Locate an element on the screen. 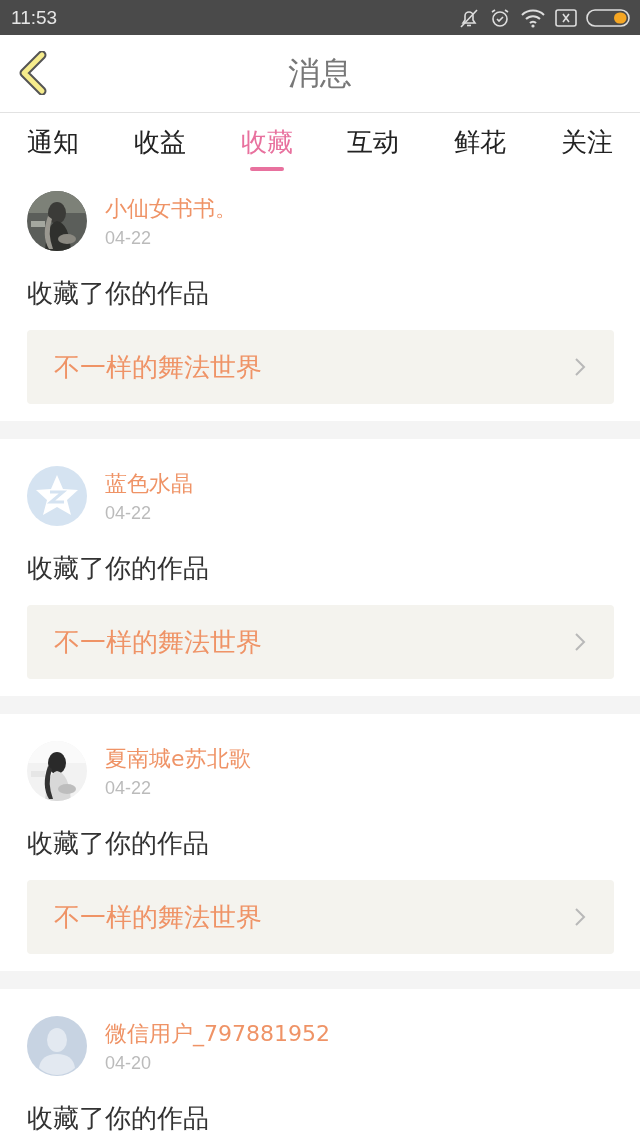 Image resolution: width=640 pixels, height=1138 pixels. battery-icon is located at coordinates (608, 17).